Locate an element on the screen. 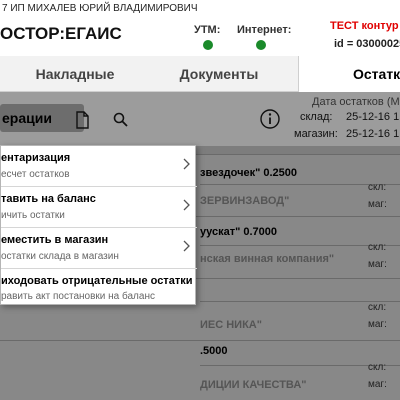 The height and width of the screenshot is (400, 400). tab-stock: Остатк is located at coordinates (349, 74).